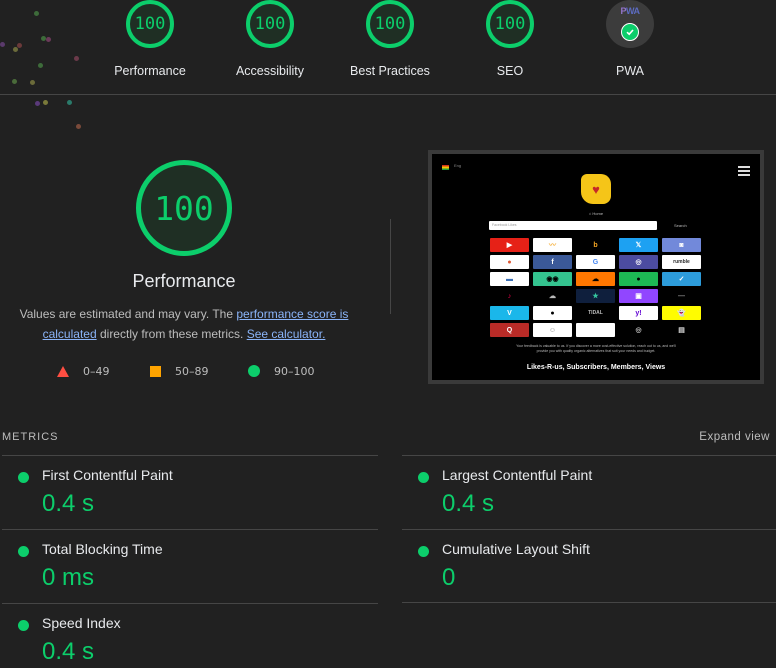 This screenshot has height=668, width=776. I want to click on check-icon, so click(630, 32).